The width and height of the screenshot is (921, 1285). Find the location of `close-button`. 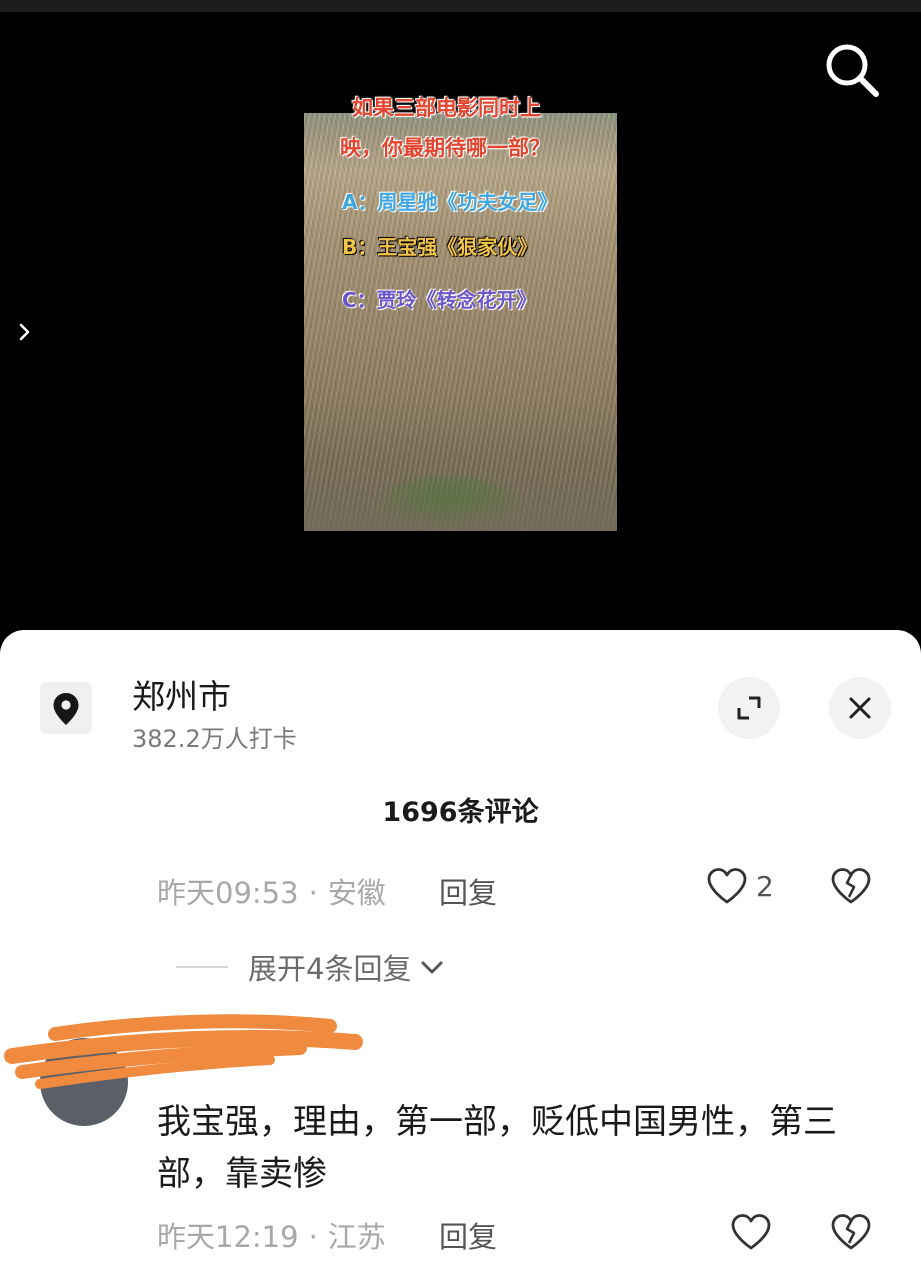

close-button is located at coordinates (860, 708).